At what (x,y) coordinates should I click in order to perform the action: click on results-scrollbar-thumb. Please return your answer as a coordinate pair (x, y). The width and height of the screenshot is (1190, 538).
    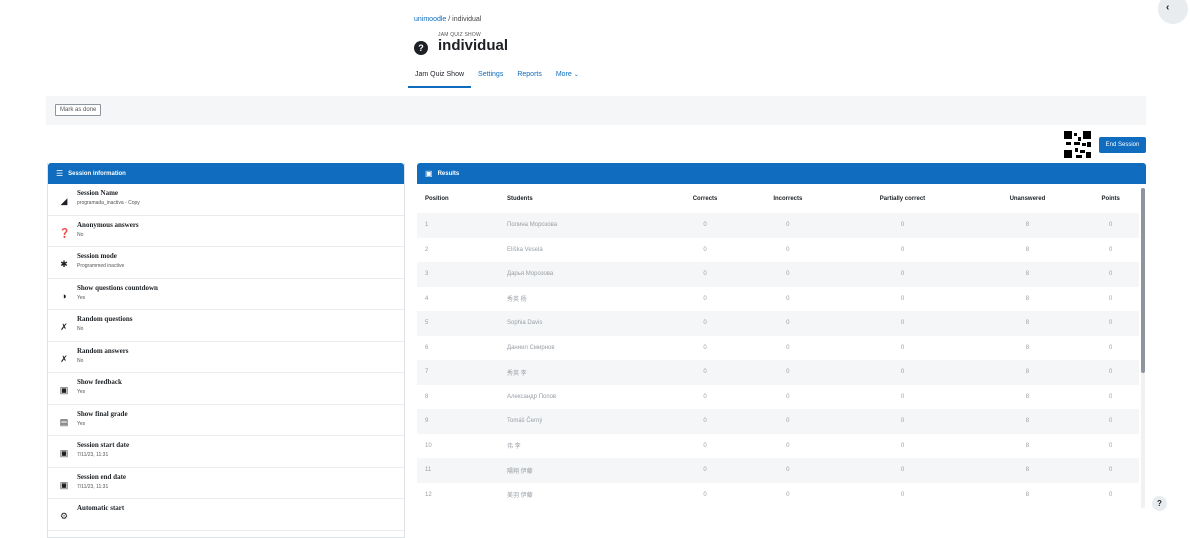
    Looking at the image, I should click on (1143, 280).